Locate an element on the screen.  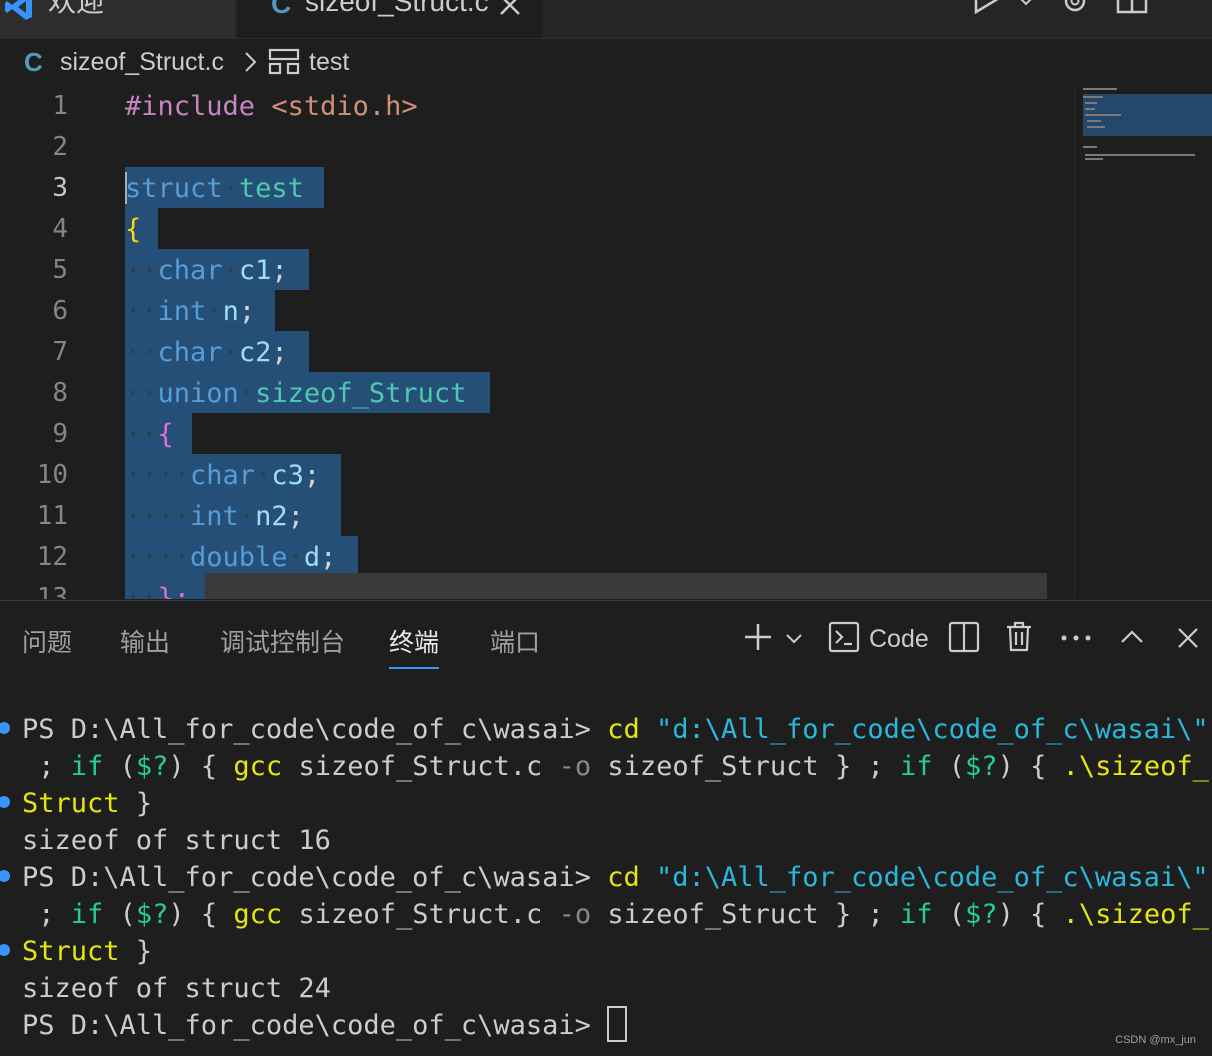
editor-tab-bar: 欢迎 C sizeof_Struct.c is located at coordinates (606, 19).